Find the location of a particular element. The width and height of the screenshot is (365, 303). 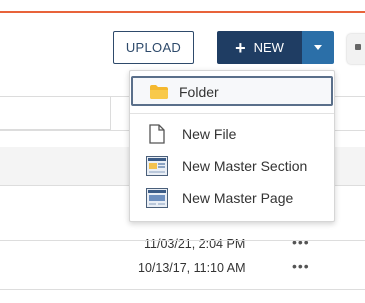

menu-item-label: New File is located at coordinates (209, 134).